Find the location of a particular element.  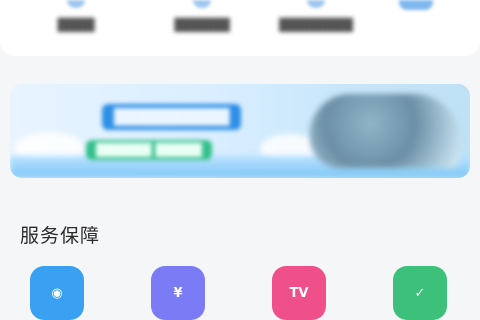

top-nav-item-2: ██████ is located at coordinates (202, 25).